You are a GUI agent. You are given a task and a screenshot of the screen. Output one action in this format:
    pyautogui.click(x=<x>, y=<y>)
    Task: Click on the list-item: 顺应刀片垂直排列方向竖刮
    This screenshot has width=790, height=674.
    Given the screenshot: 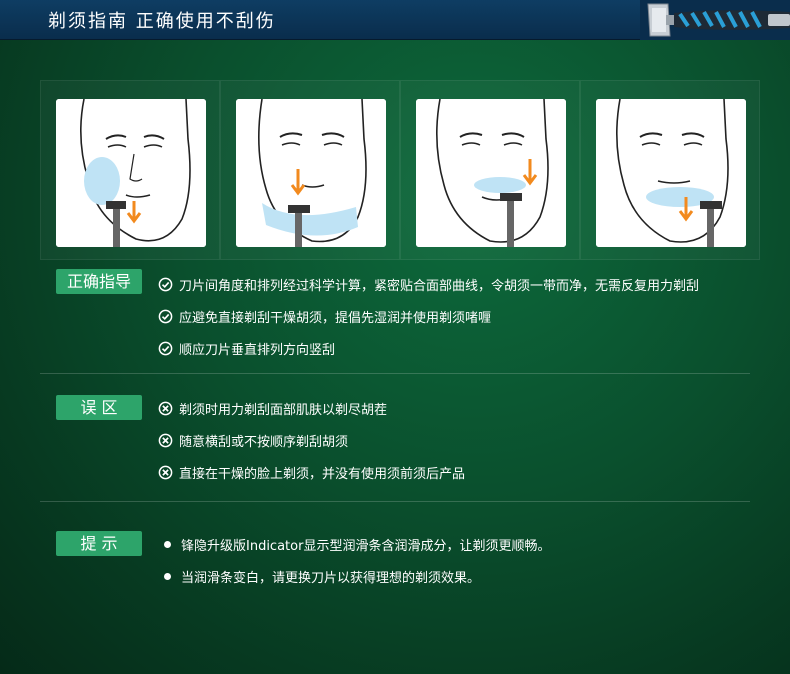 What is the action you would take?
    pyautogui.click(x=428, y=348)
    